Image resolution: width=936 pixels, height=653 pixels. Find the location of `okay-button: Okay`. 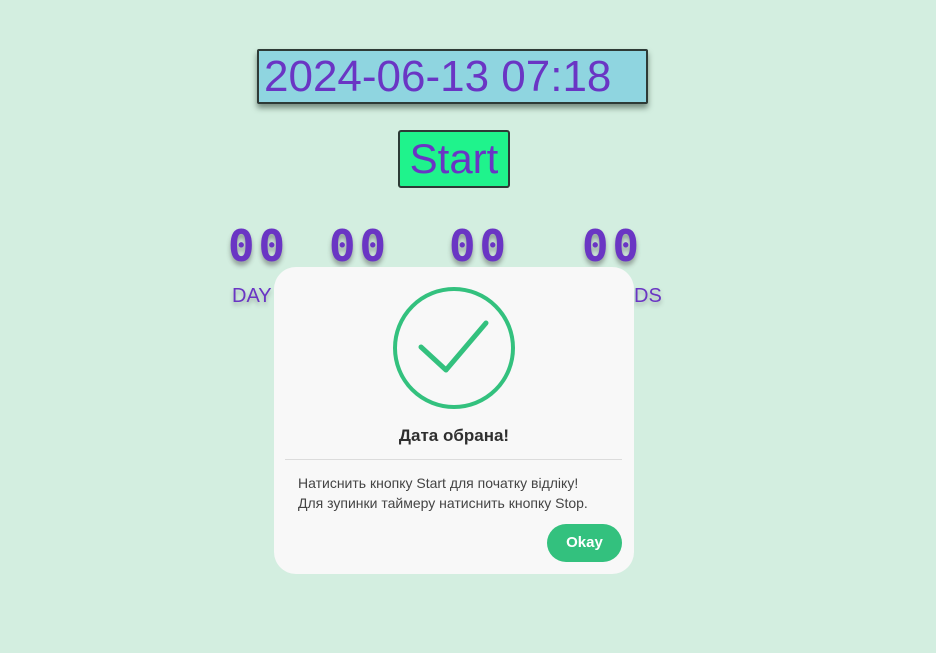

okay-button: Okay is located at coordinates (584, 543).